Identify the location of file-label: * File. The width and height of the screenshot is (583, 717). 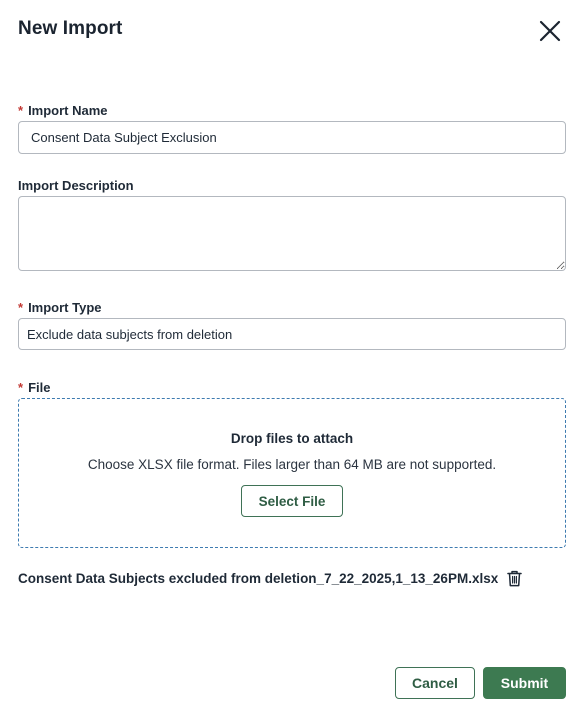
(34, 387).